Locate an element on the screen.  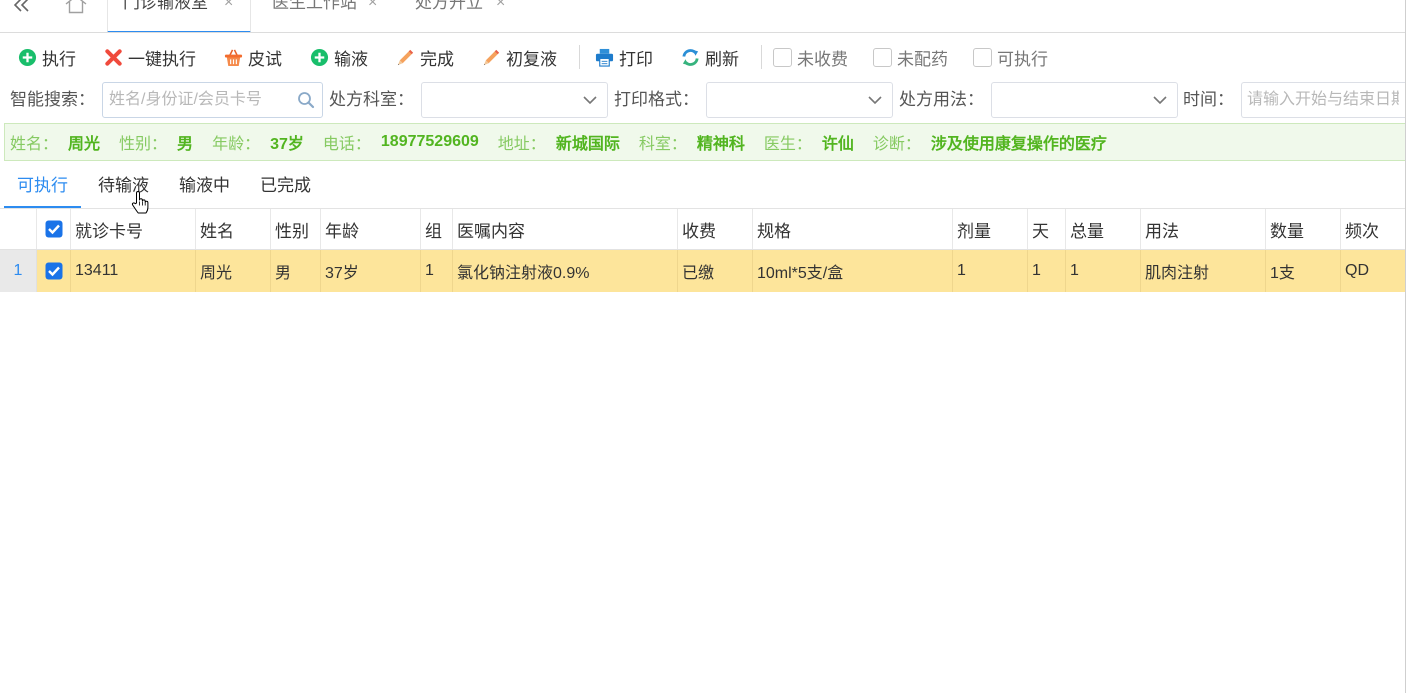
column-header-dose: 剂量 is located at coordinates (990, 229).